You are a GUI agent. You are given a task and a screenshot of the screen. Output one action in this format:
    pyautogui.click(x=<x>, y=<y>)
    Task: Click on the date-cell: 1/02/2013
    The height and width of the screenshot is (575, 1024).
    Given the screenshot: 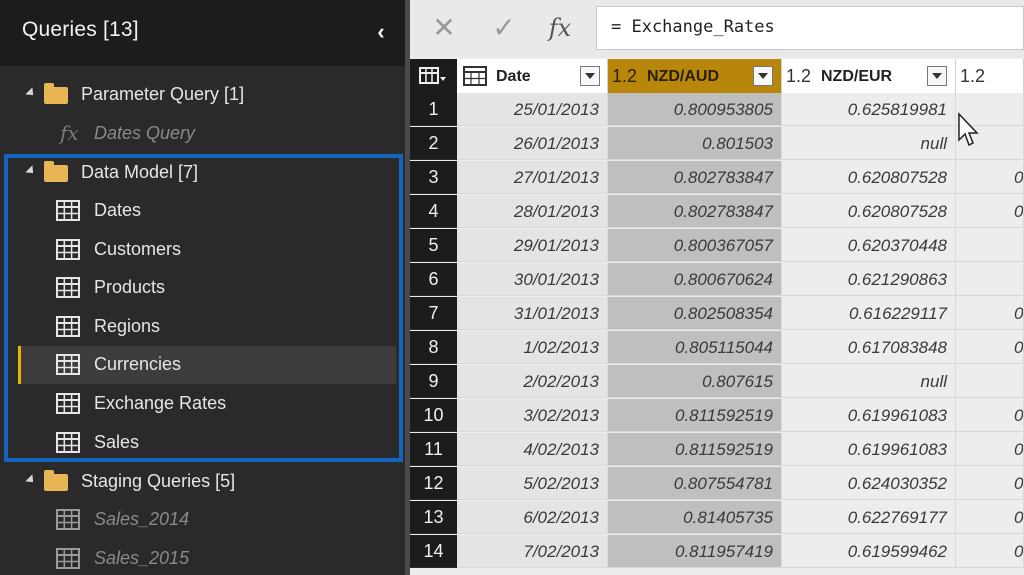 What is the action you would take?
    pyautogui.click(x=532, y=347)
    